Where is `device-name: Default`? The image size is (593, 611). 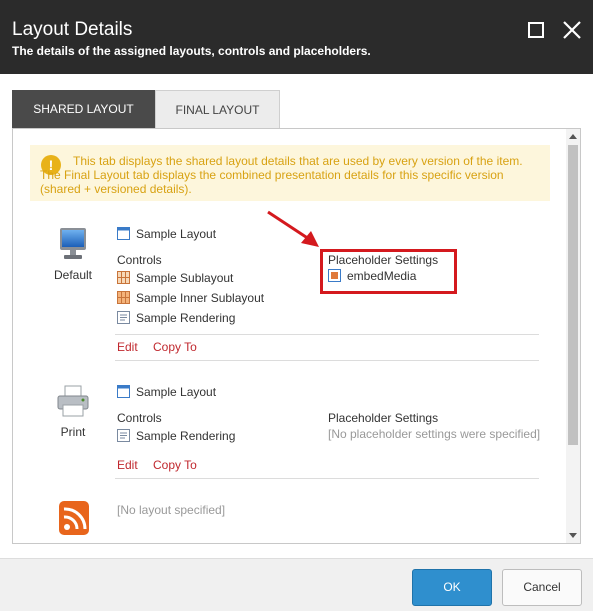 device-name: Default is located at coordinates (73, 275).